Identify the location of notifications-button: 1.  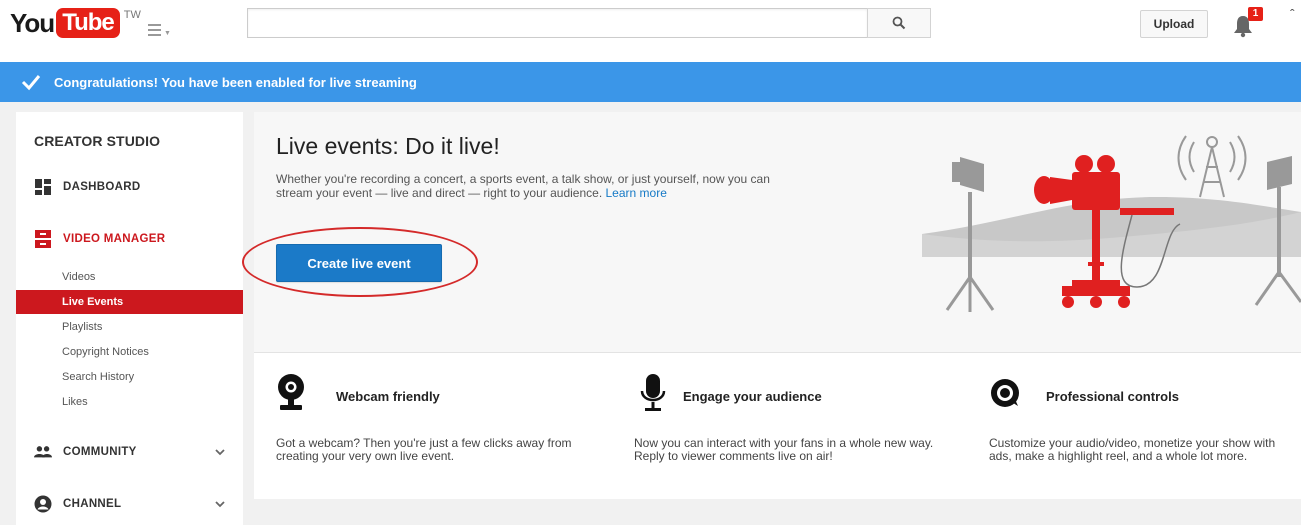
(1250, 22).